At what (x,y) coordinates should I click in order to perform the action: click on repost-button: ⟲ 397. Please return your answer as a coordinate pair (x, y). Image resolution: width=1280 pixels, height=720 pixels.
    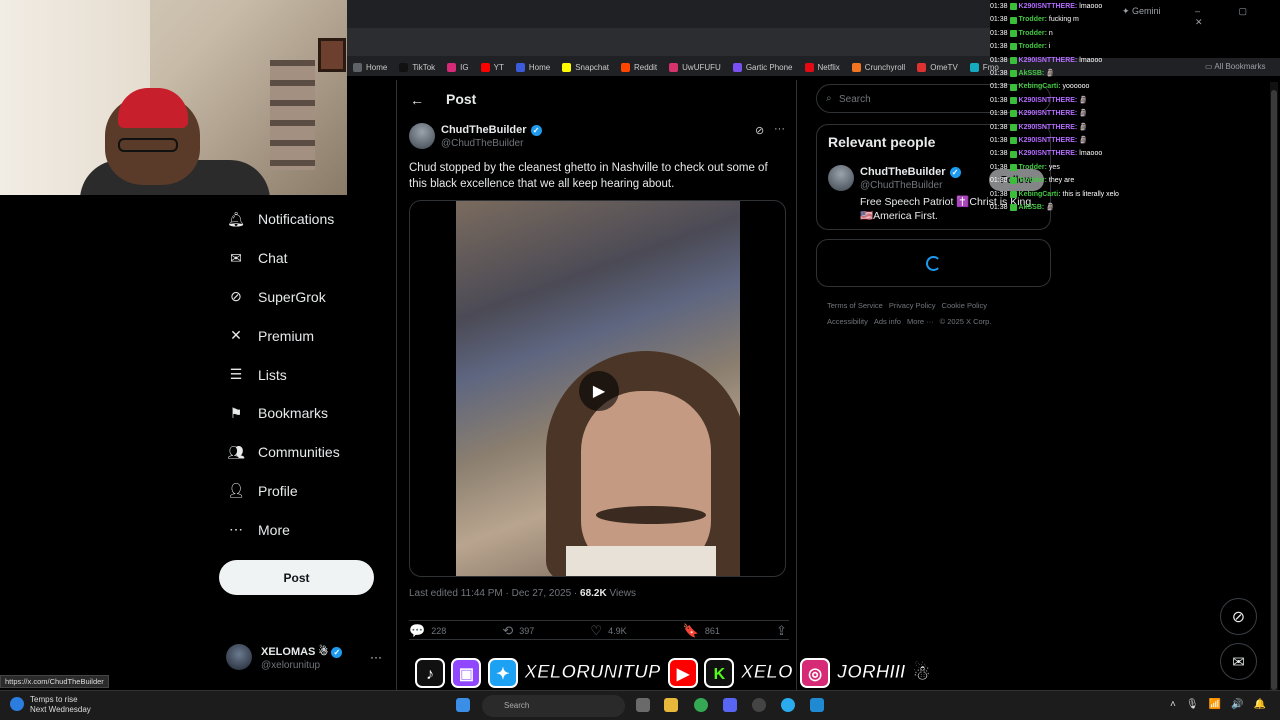
    Looking at the image, I should click on (518, 631).